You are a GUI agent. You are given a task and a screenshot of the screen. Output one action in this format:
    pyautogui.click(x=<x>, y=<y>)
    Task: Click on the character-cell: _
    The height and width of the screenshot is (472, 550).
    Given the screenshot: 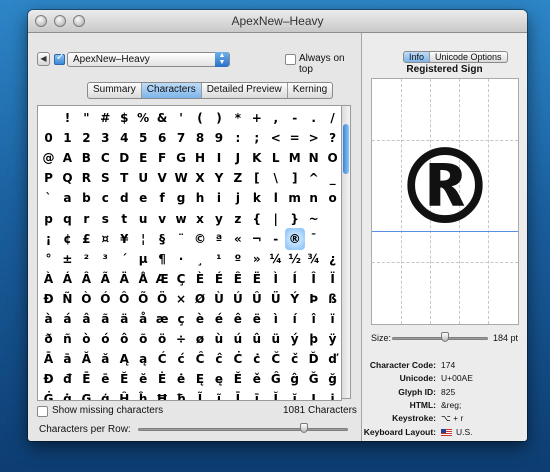 What is the action you would take?
    pyautogui.click(x=332, y=178)
    